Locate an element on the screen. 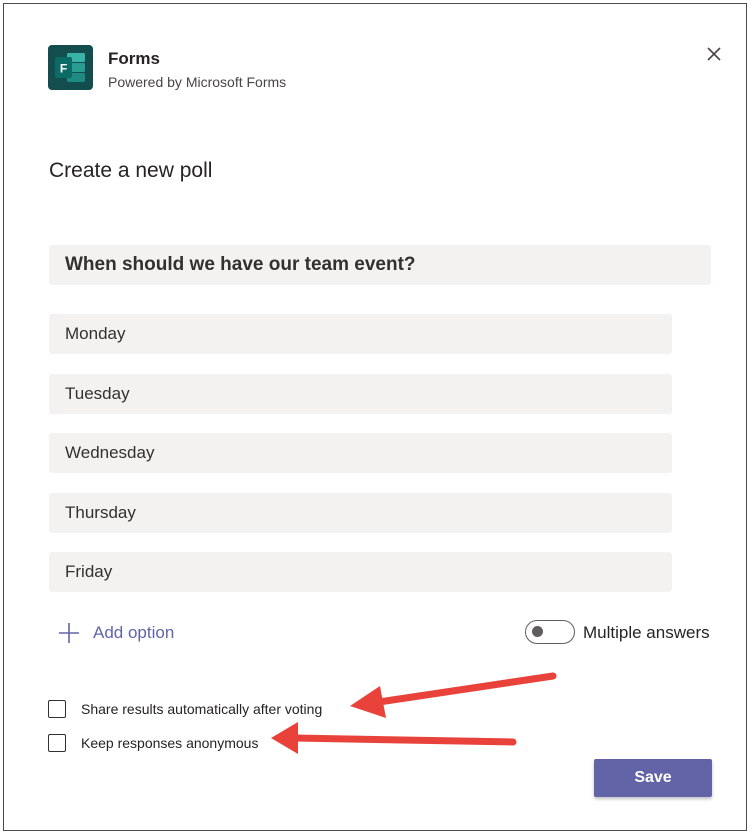 The width and height of the screenshot is (752, 836). add-option-button: Add option is located at coordinates (116, 633).